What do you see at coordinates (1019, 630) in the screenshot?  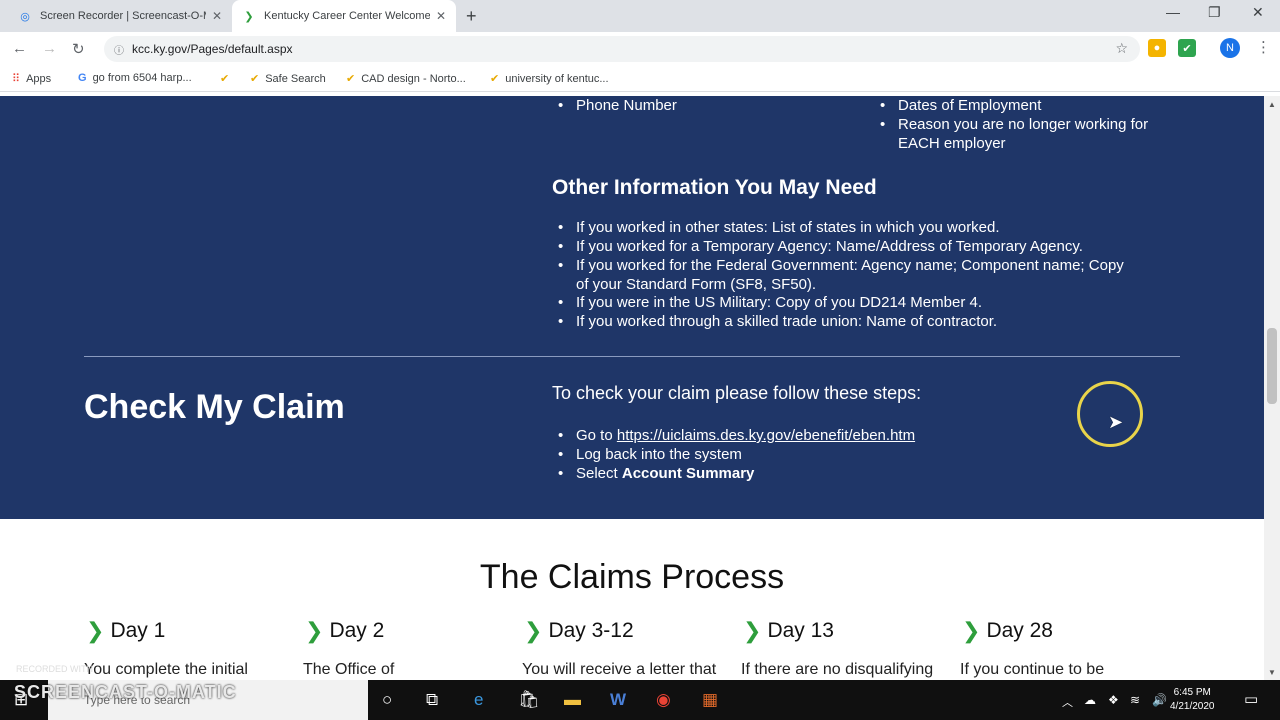 I see `day-label: Day 28` at bounding box center [1019, 630].